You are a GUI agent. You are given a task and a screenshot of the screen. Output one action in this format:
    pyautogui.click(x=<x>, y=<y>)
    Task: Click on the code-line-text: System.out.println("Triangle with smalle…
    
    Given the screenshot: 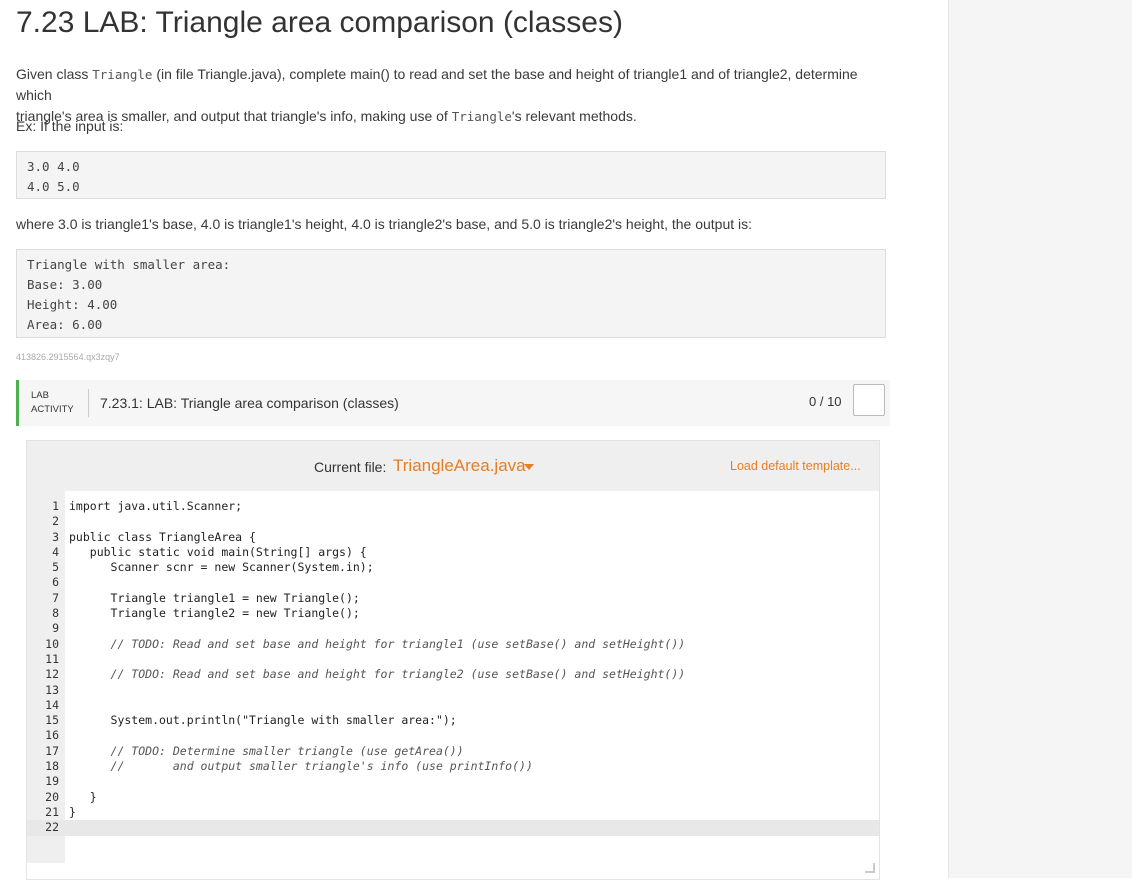 What is the action you would take?
    pyautogui.click(x=263, y=720)
    